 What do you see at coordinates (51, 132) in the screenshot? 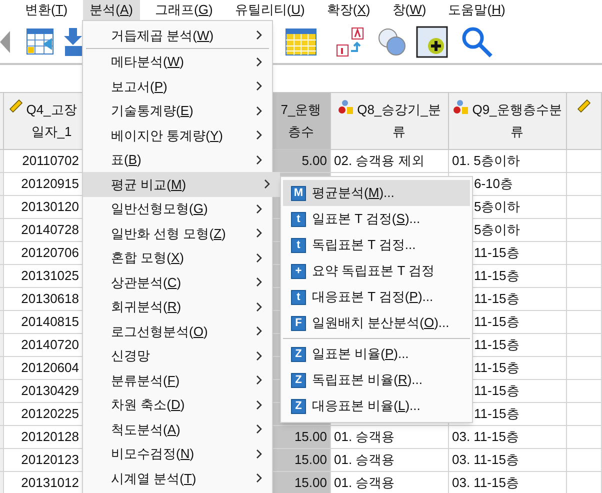
I see `column-header-text: 일자_1` at bounding box center [51, 132].